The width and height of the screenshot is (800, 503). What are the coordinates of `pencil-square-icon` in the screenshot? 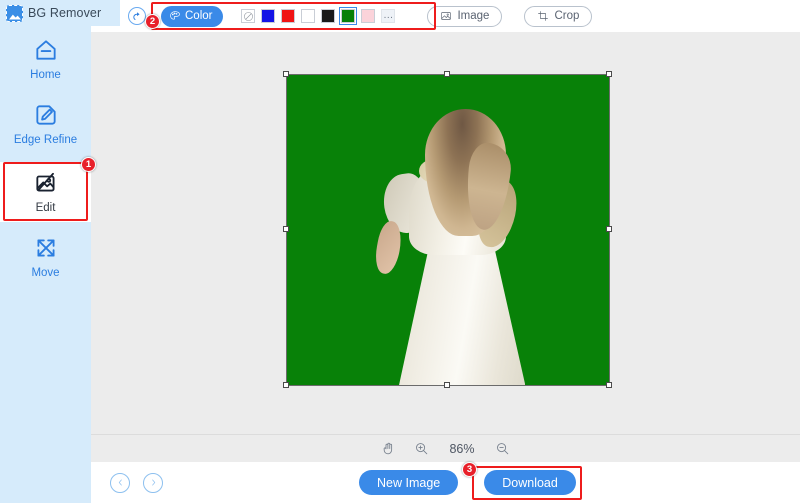 It's located at (46, 115).